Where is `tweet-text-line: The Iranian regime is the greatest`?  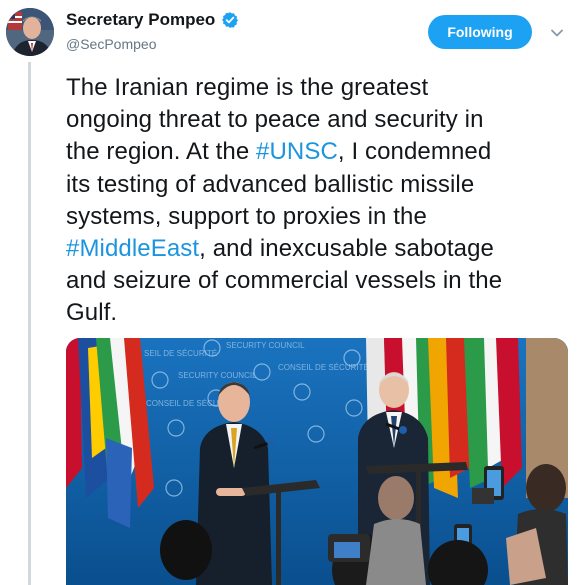 tweet-text-line: The Iranian regime is the greatest is located at coordinates (316, 88).